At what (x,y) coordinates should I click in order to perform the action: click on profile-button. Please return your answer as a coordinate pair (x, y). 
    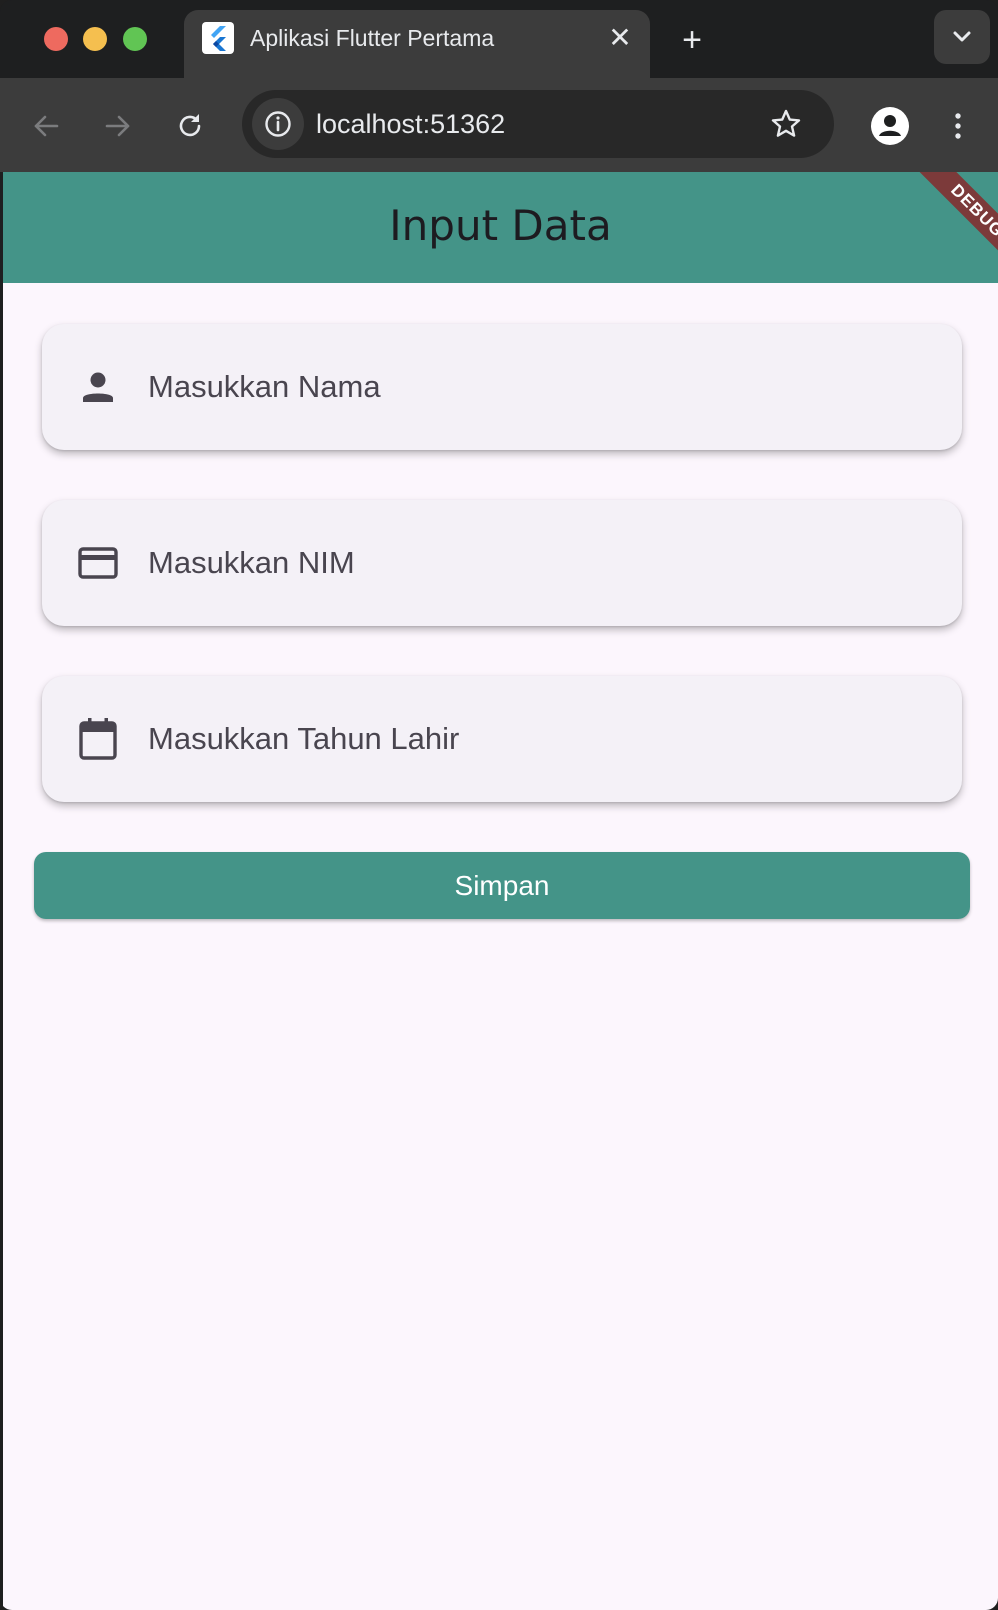
    Looking at the image, I should click on (890, 126).